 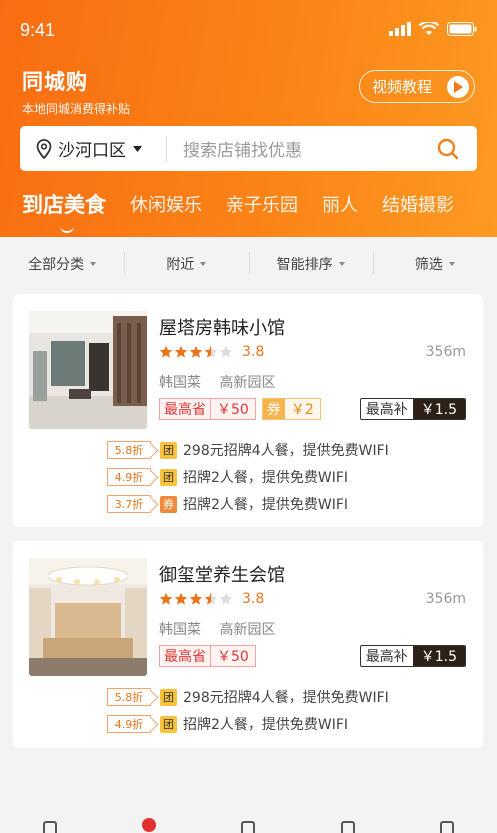 I want to click on video-tutorial-button: 视频教程, so click(x=417, y=86).